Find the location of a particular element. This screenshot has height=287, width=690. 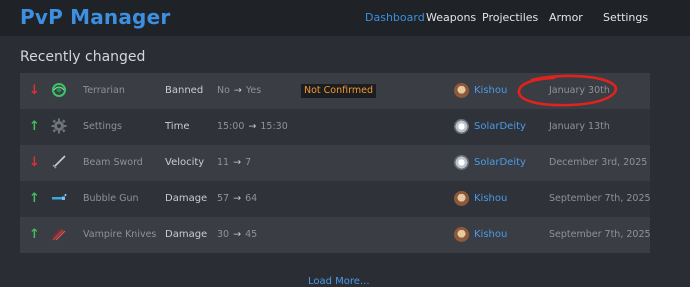

nav-armor: Armor is located at coordinates (566, 17).